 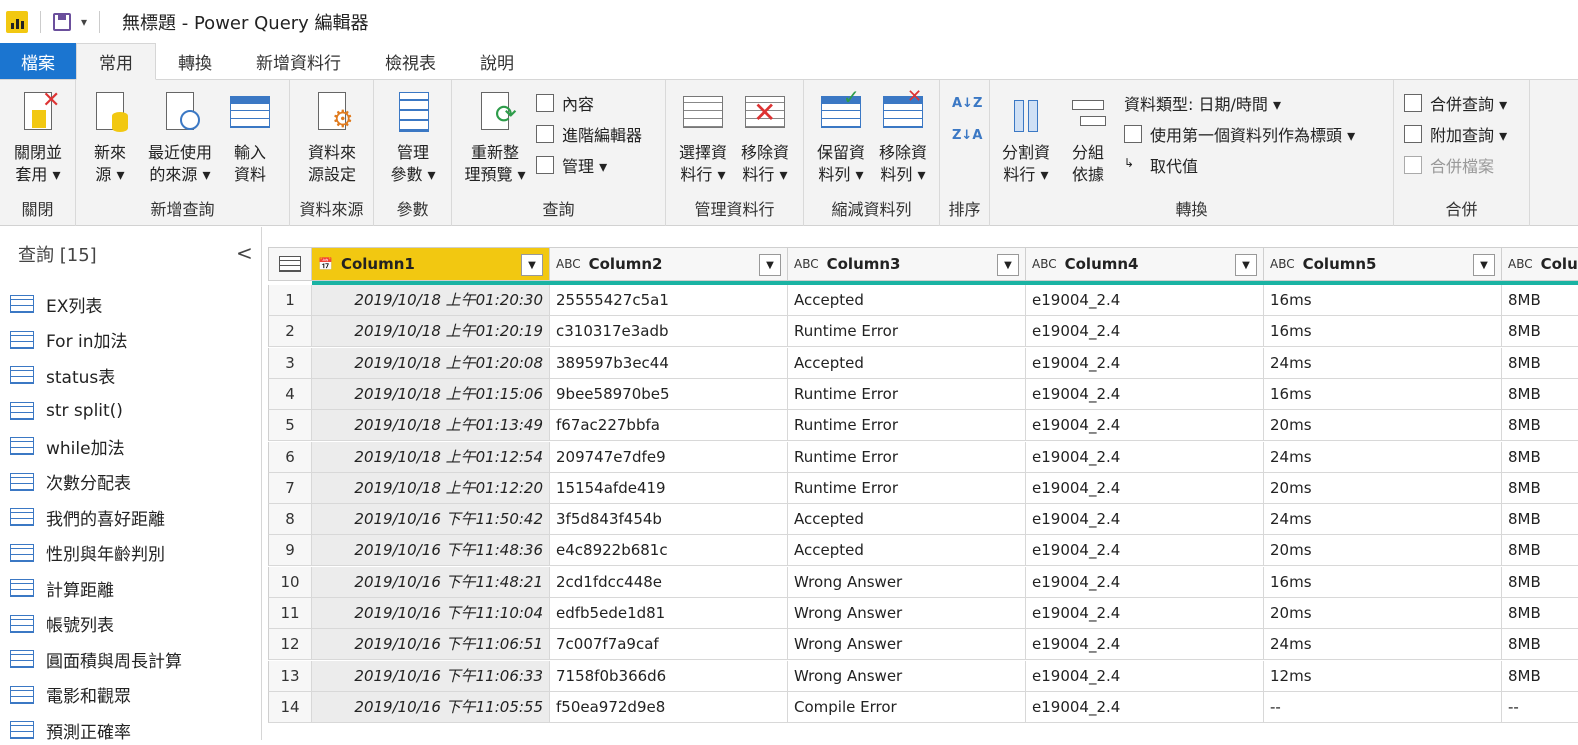 What do you see at coordinates (290, 707) in the screenshot?
I see `row-number: 14` at bounding box center [290, 707].